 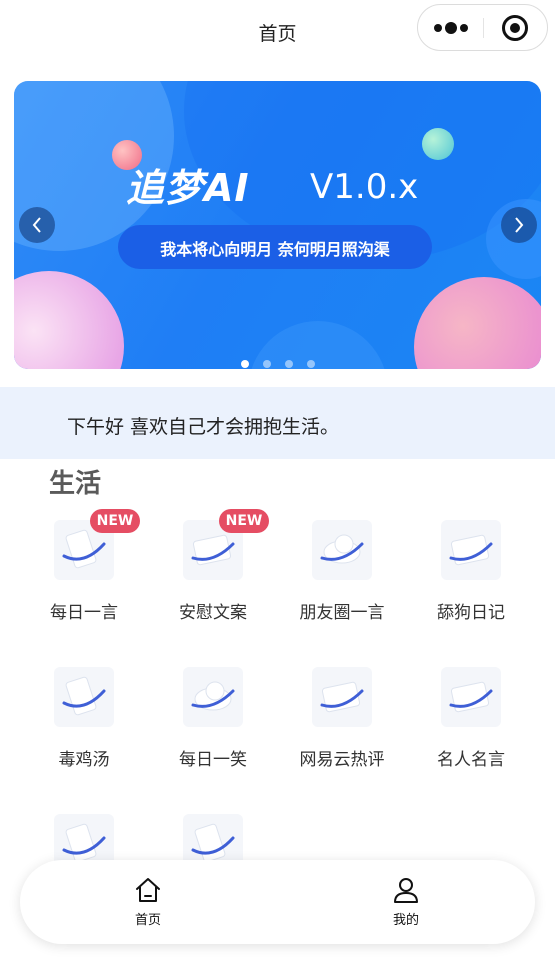 I want to click on tab-me-label: 我的, so click(x=405, y=920).